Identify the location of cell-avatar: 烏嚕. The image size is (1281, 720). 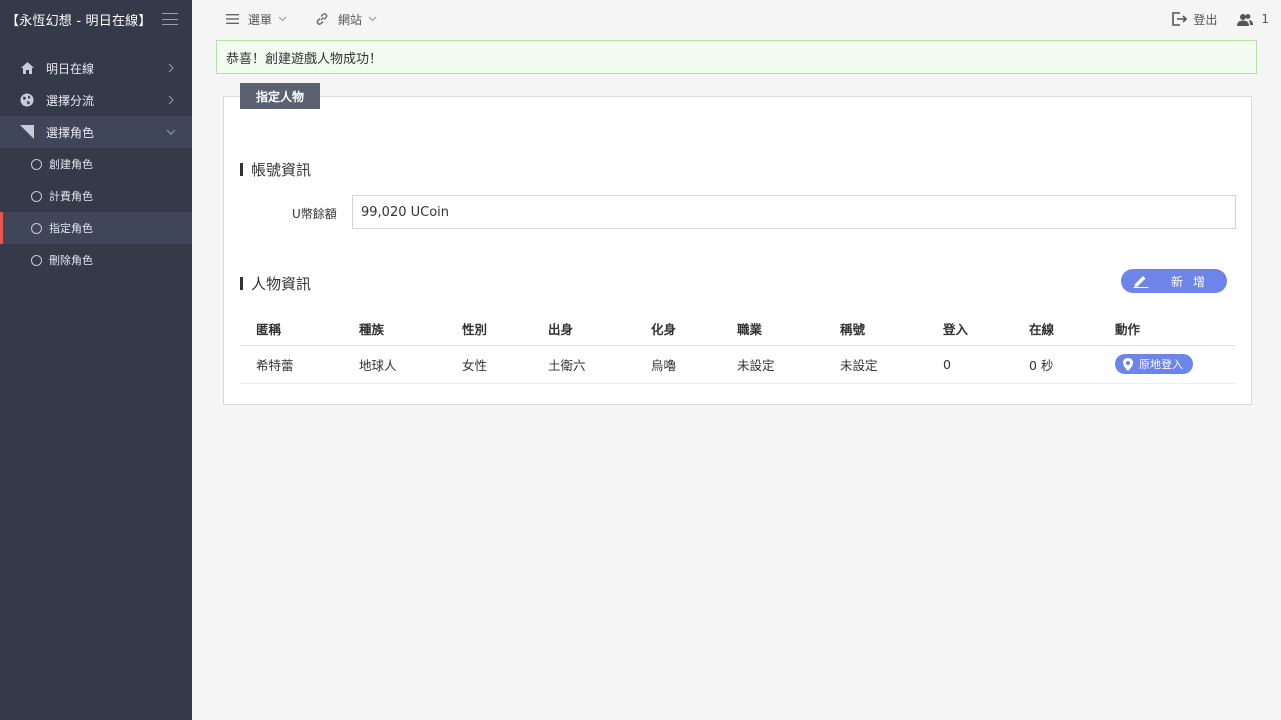
(678, 364).